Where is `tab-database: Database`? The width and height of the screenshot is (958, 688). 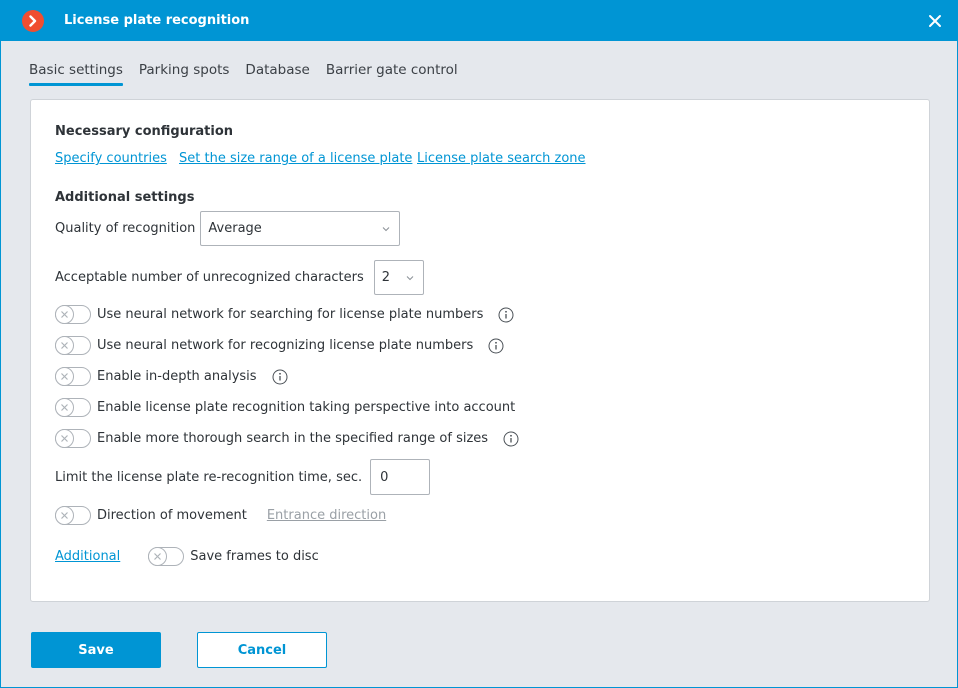 tab-database: Database is located at coordinates (277, 73).